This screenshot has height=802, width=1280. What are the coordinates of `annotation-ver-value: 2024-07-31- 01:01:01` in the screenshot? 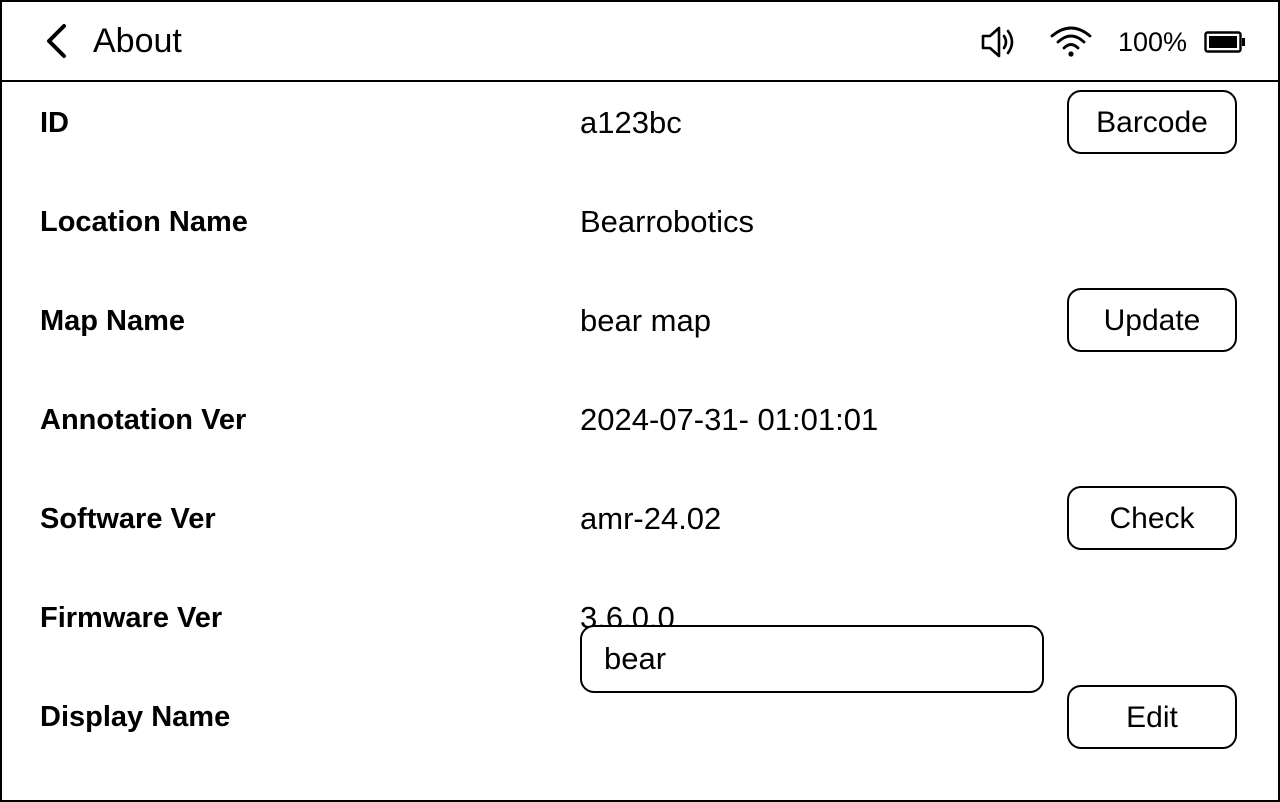 It's located at (729, 419).